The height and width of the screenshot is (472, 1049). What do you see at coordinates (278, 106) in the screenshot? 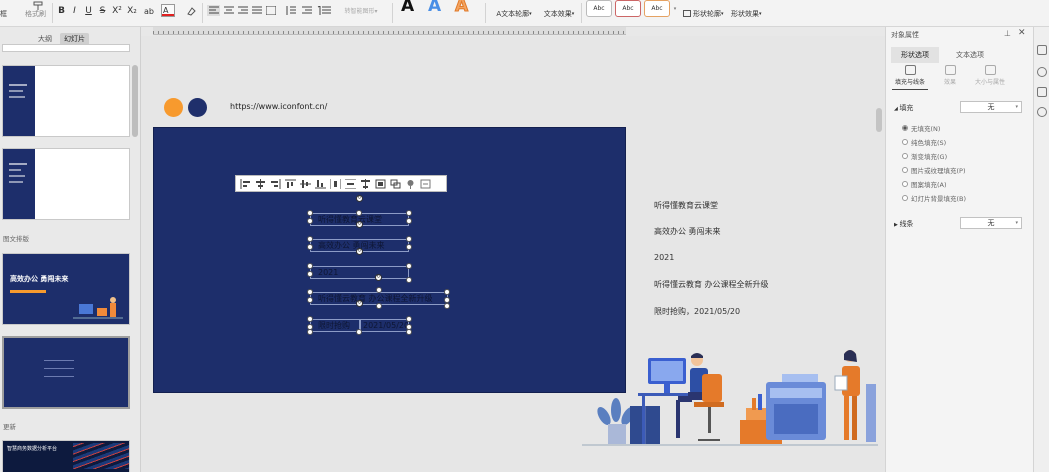
I see `source-url-text: https://www.iconfont.cn/` at bounding box center [278, 106].